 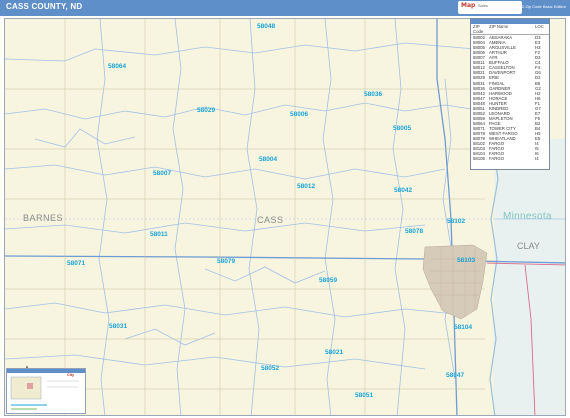 What do you see at coordinates (528, 246) in the screenshot?
I see `county-label-clay: CLAY` at bounding box center [528, 246].